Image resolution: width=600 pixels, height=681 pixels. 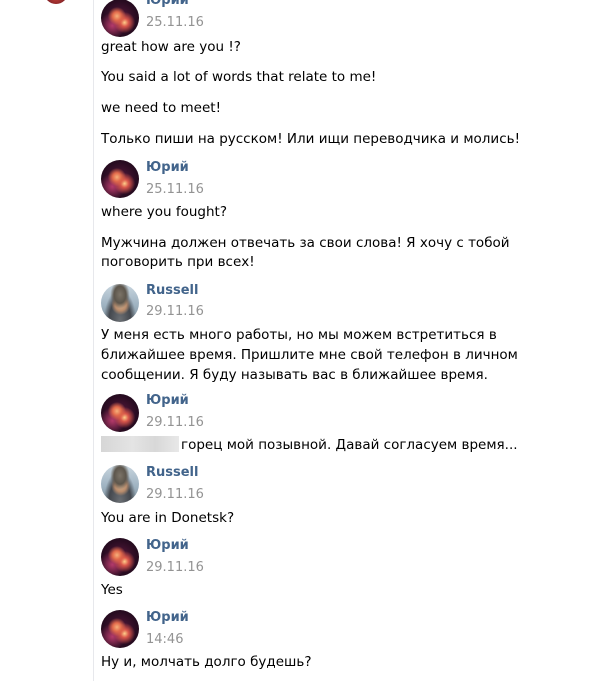 I want to click on history-divider, so click(x=93, y=340).